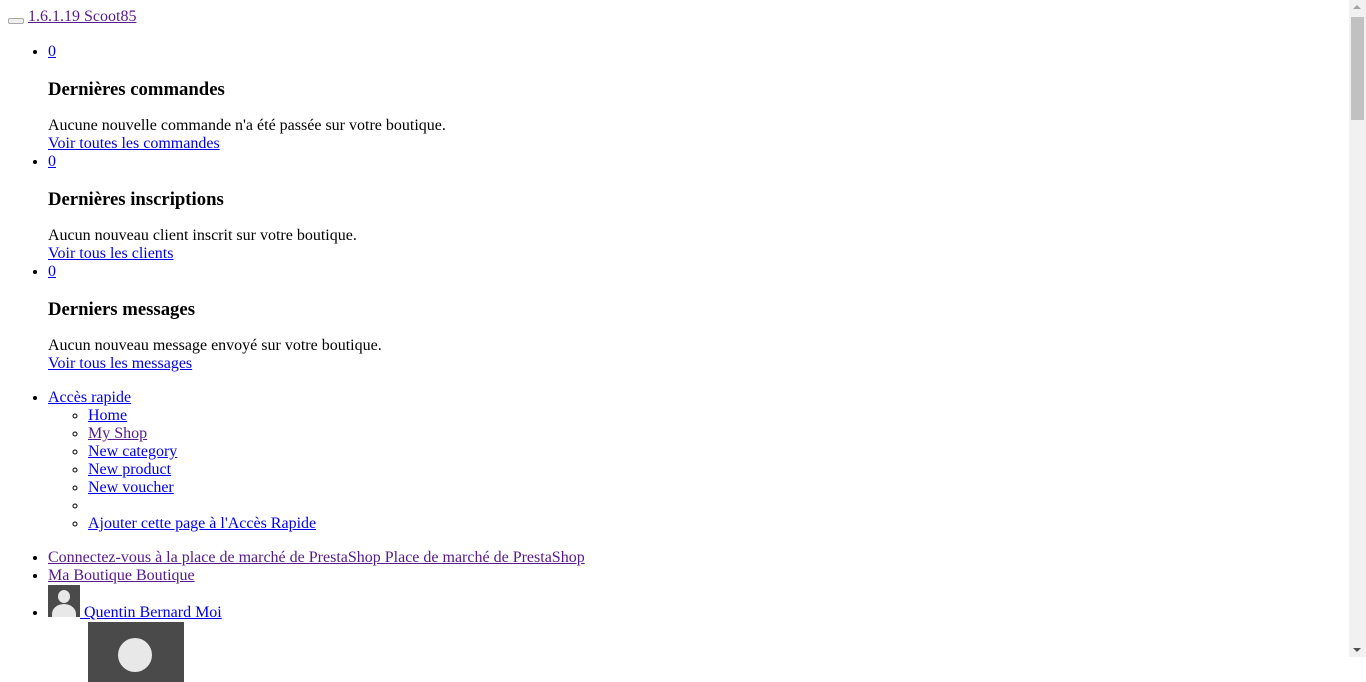  Describe the element at coordinates (82, 16) in the screenshot. I see `shop-version-link: 1.6.1.19 Scoot85` at that location.